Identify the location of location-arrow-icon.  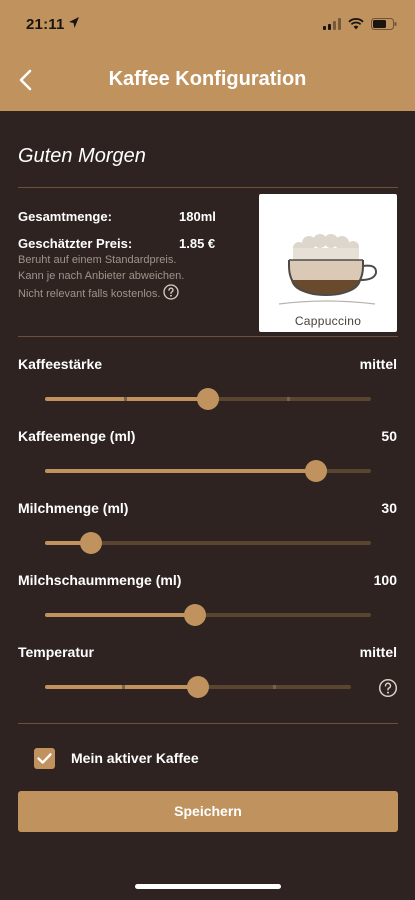
(74, 22).